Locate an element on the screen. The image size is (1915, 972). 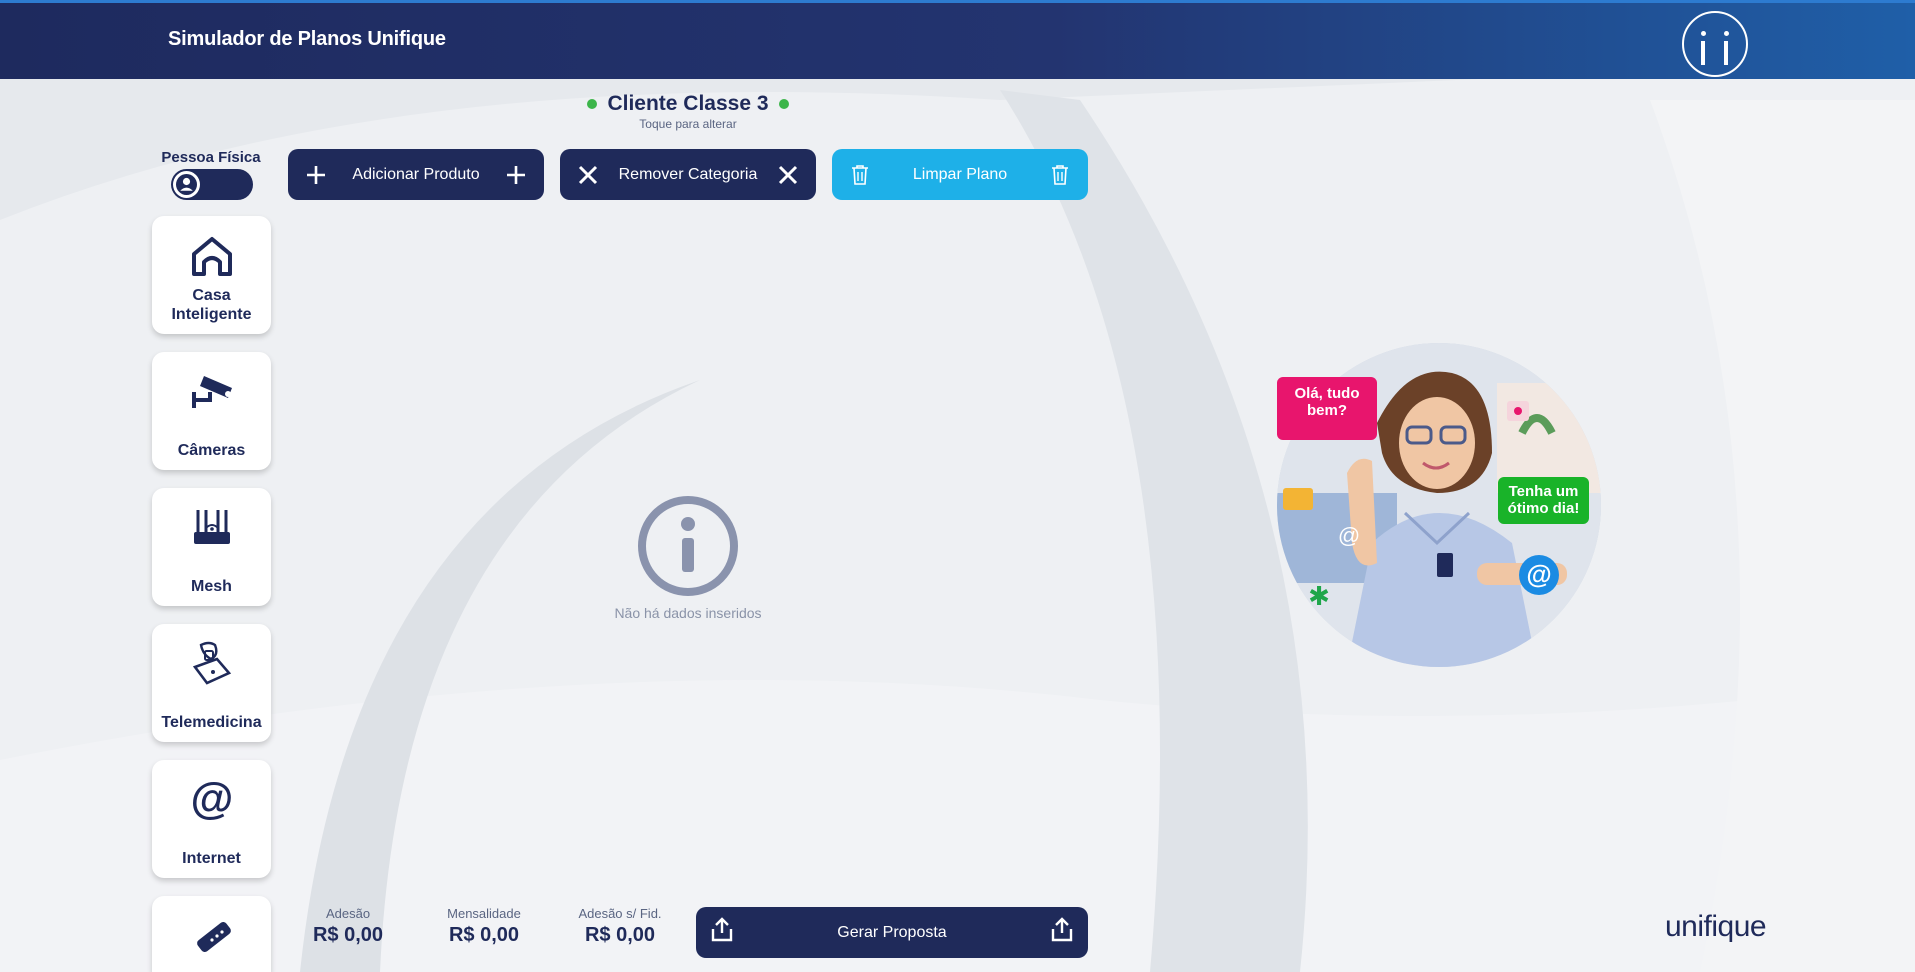
empty-state-message: Não há dados inseridos is located at coordinates (688, 613).